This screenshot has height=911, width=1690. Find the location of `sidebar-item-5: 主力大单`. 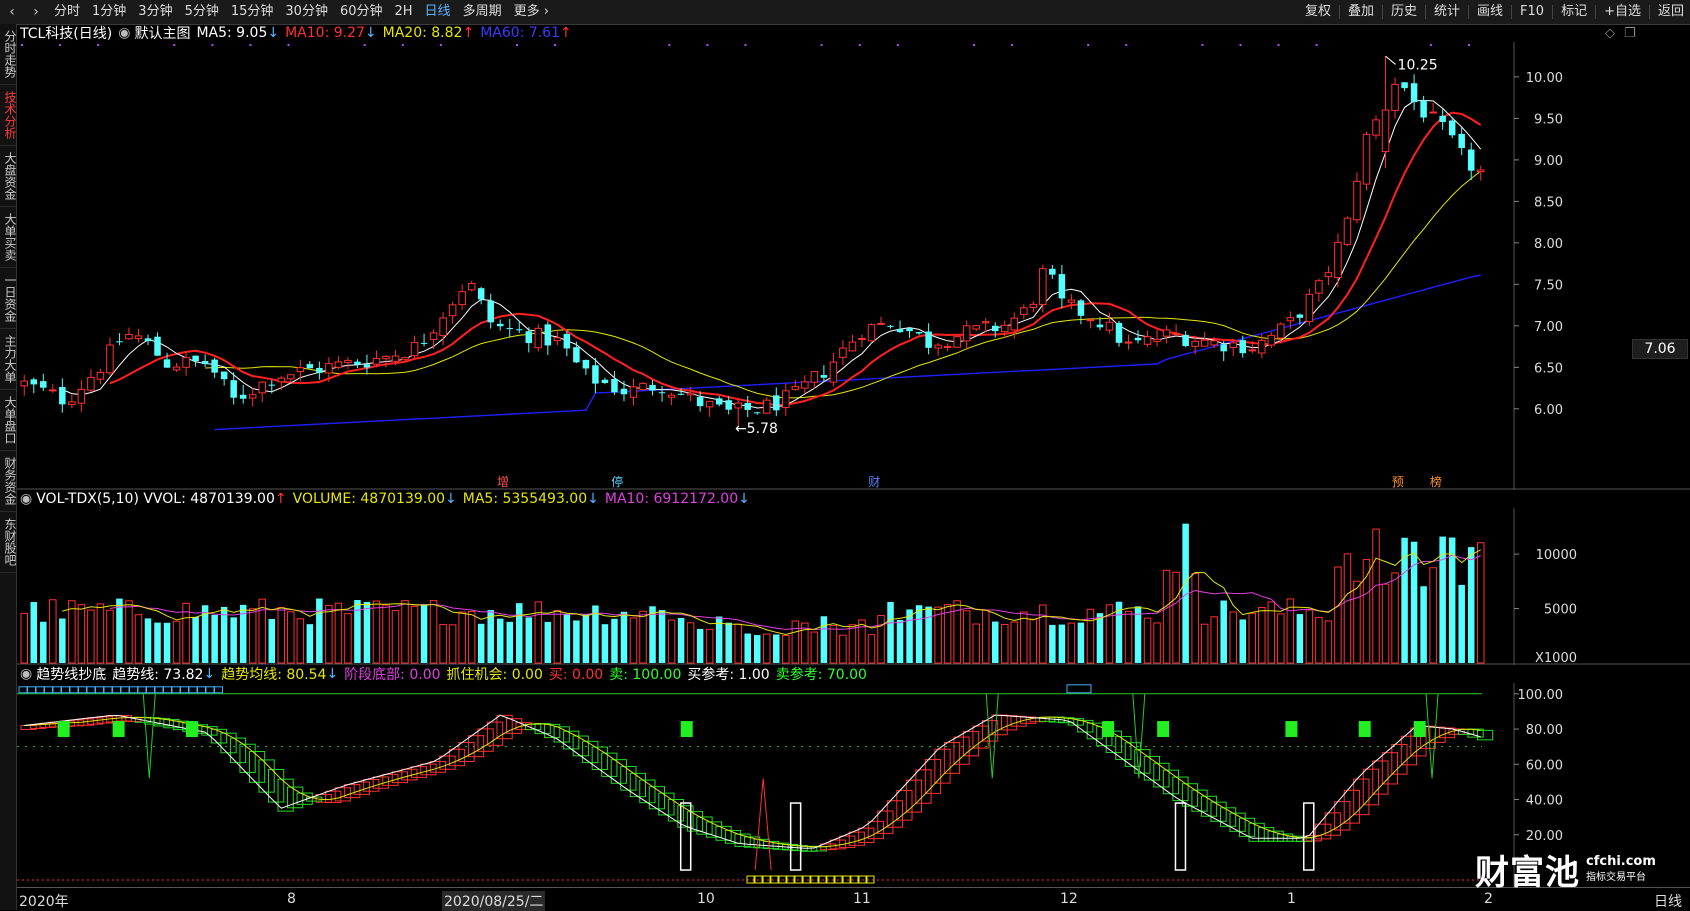

sidebar-item-5: 主力大单 is located at coordinates (8, 359).